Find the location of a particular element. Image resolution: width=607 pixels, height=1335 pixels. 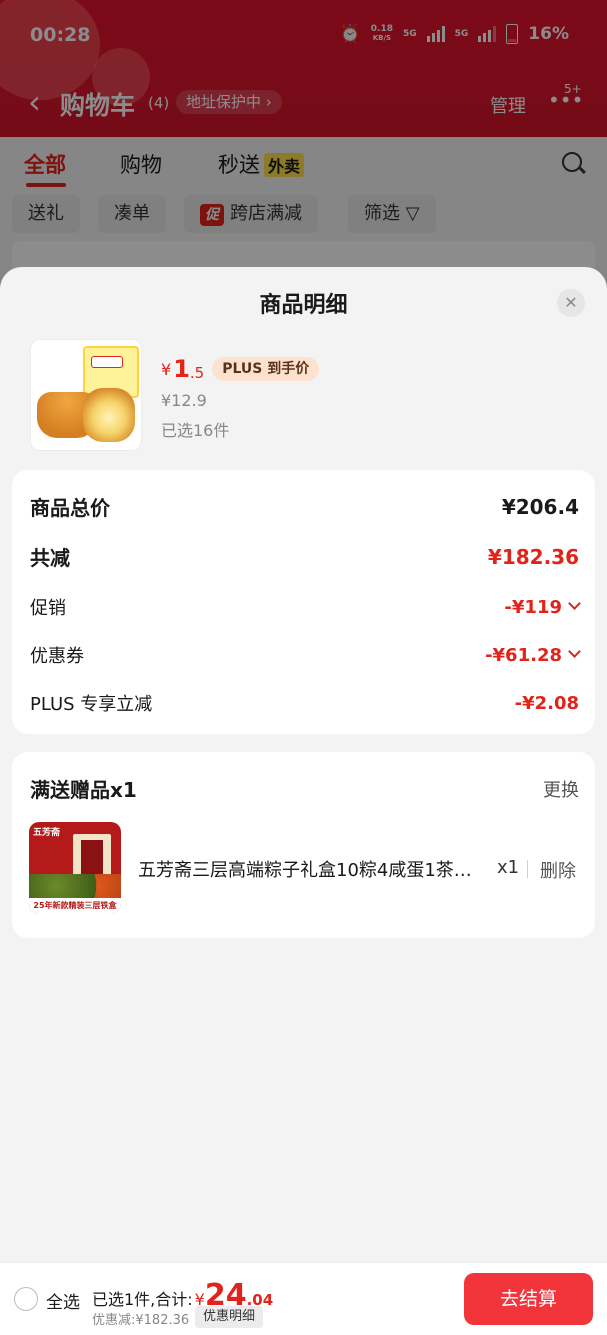

selected-quantity: 已选16件 is located at coordinates (195, 430).